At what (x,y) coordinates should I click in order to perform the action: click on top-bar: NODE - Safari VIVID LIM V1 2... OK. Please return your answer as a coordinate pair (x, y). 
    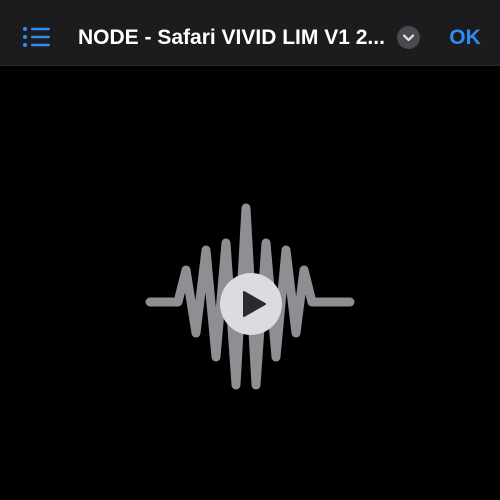
    Looking at the image, I should click on (250, 33).